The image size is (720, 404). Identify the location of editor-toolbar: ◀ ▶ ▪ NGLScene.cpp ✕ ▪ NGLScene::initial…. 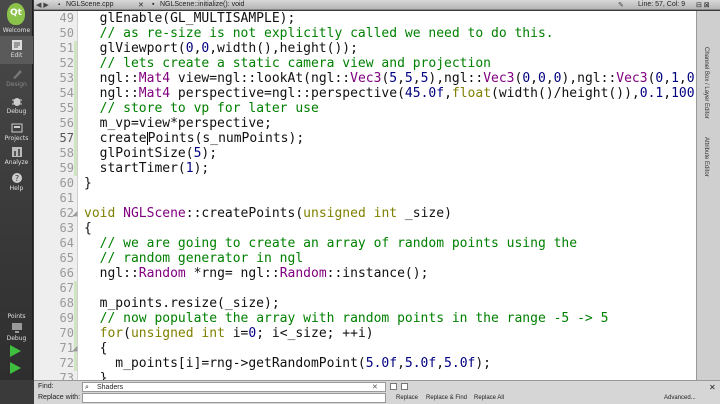
(377, 5).